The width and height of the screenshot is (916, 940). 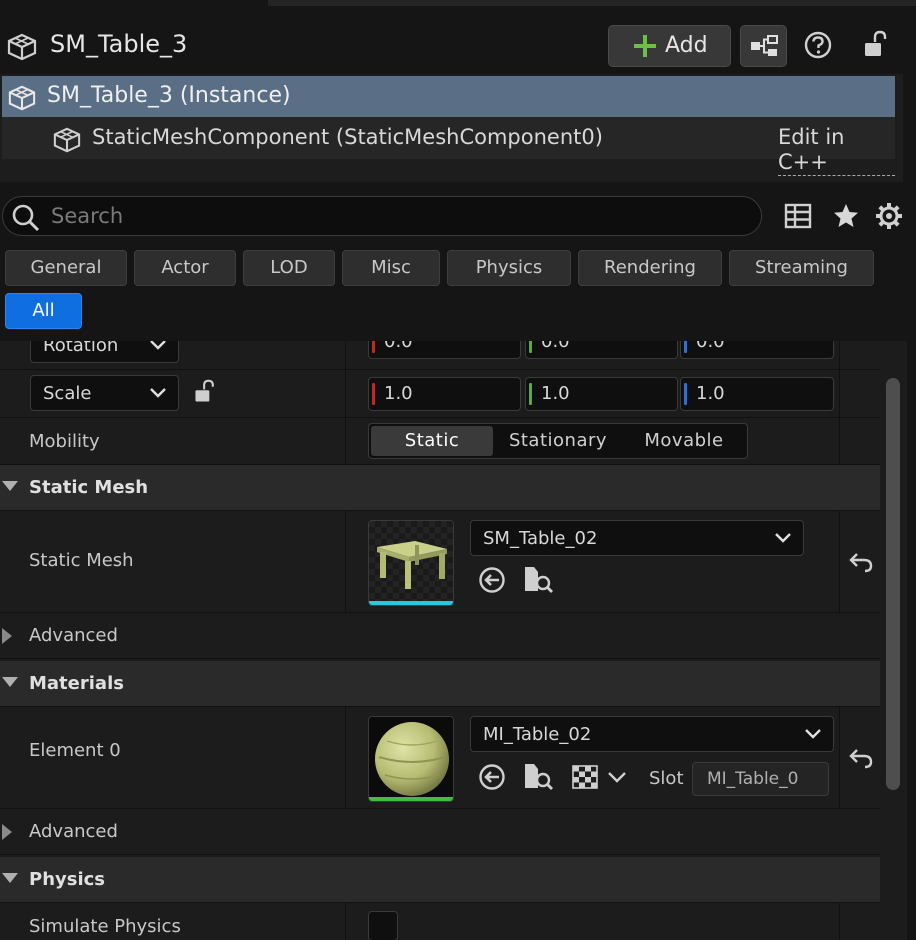 I want to click on scale-x-field: 1.0, so click(x=444, y=394).